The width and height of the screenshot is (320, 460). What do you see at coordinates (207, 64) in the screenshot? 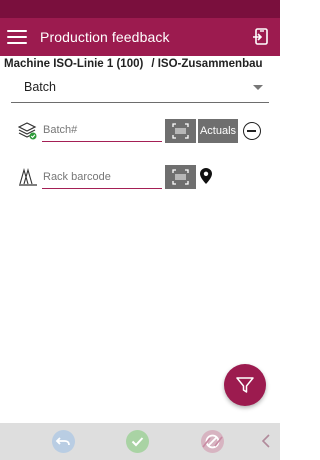
I see `workplace-name: / ISO-Zusammenbau` at bounding box center [207, 64].